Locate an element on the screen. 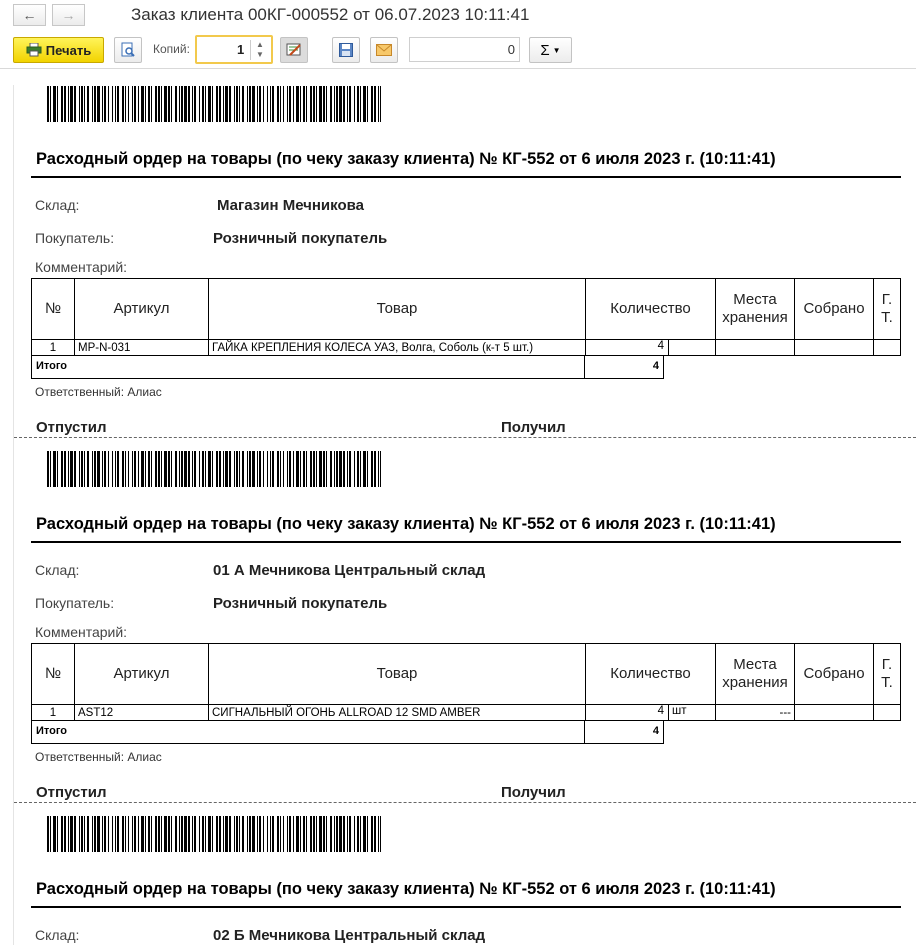 Image resolution: width=916 pixels, height=945 pixels. arrow-left-icon: ← is located at coordinates (29, 15).